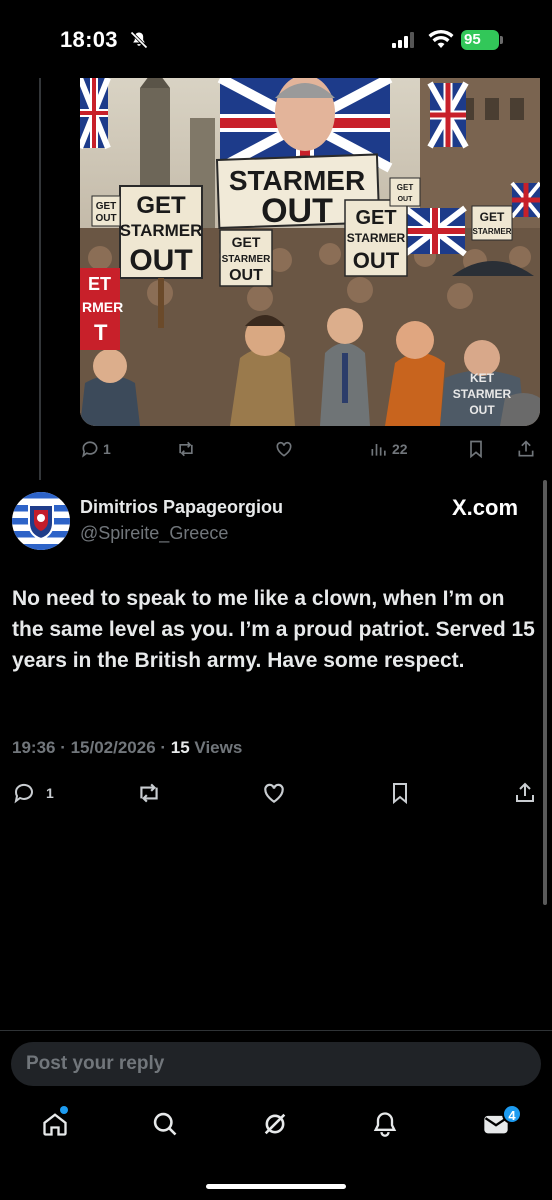 This screenshot has width=552, height=1200. I want to click on author-name: Dimitrios Papageorgiou, so click(181, 507).